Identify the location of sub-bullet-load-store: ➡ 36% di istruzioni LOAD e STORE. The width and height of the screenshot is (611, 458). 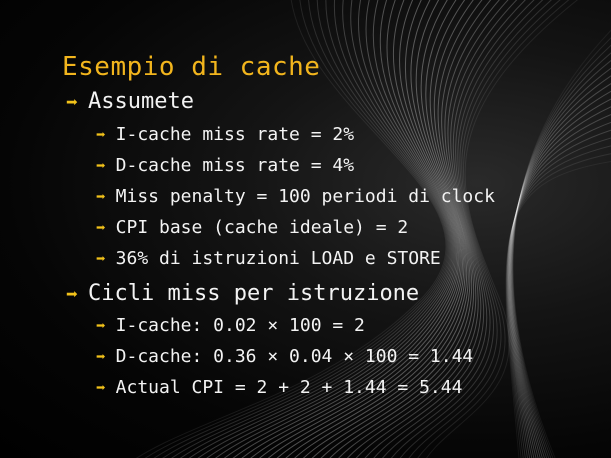
(268, 258).